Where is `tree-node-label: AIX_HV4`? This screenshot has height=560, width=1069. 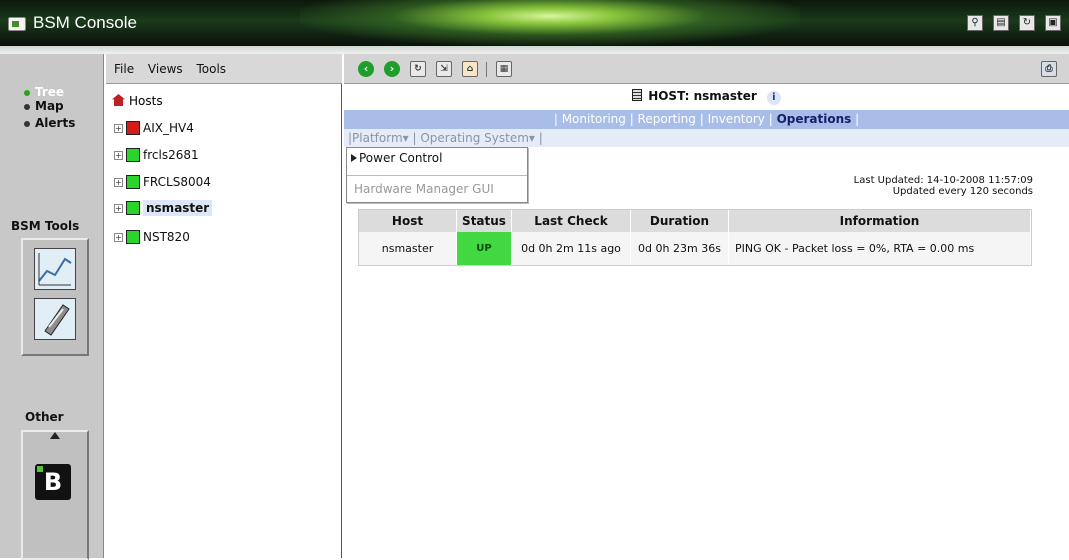 tree-node-label: AIX_HV4 is located at coordinates (168, 128).